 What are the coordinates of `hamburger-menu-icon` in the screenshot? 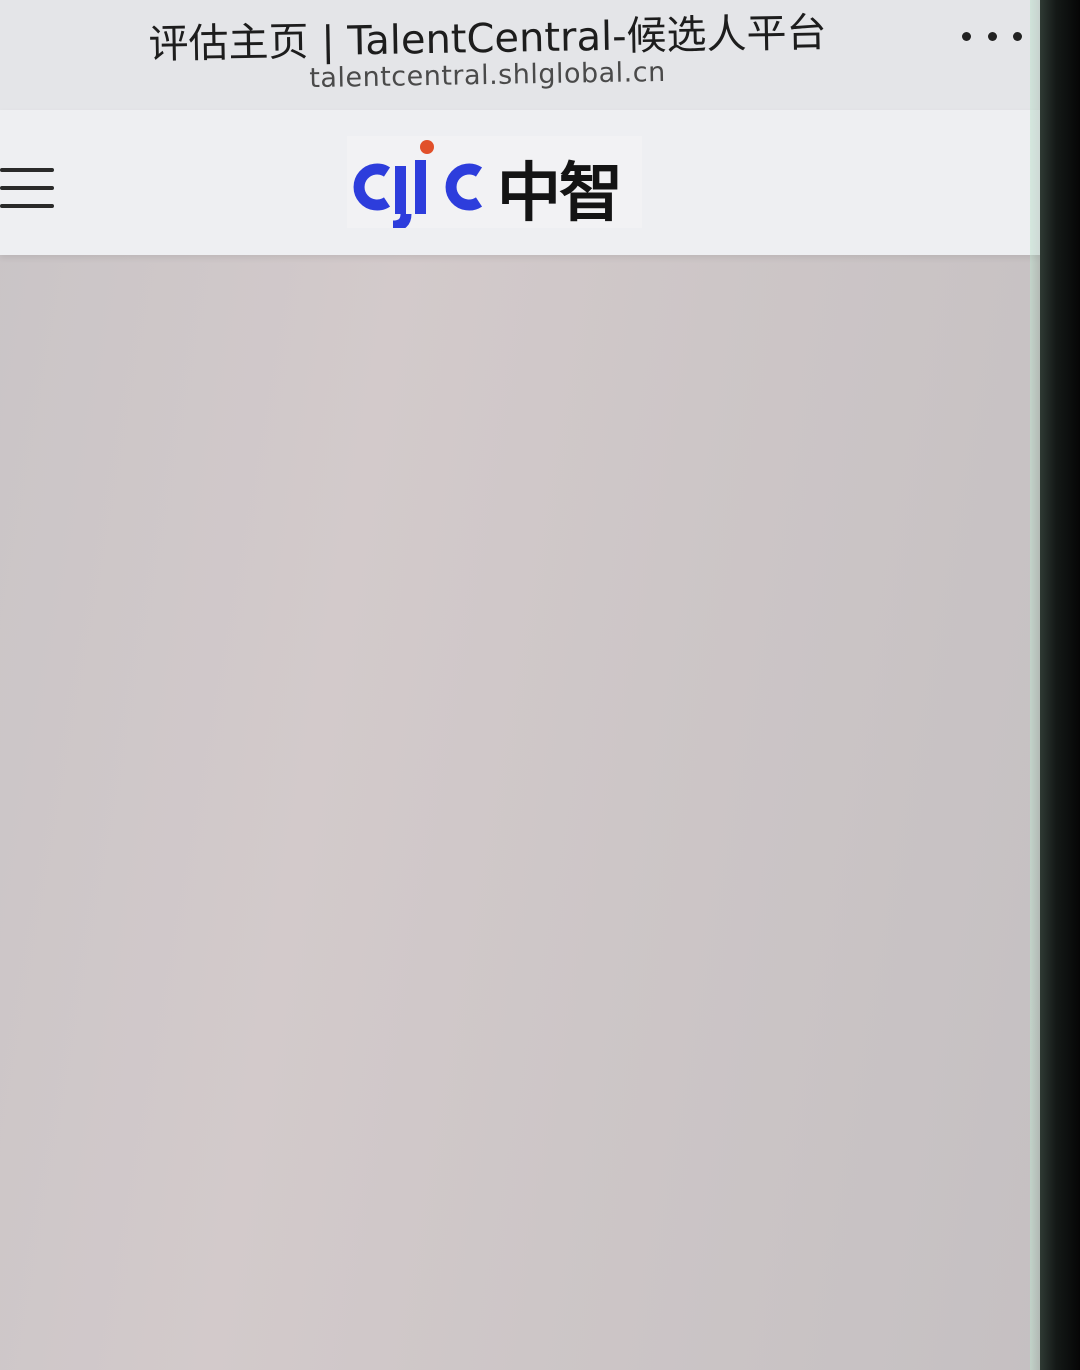 It's located at (28, 188).